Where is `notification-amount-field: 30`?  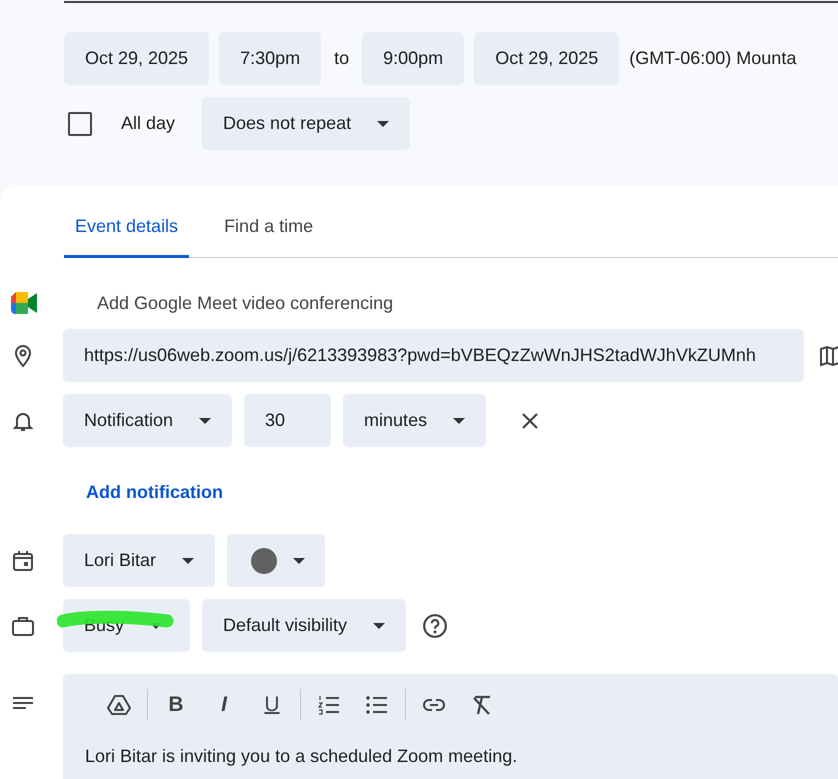
notification-amount-field: 30 is located at coordinates (288, 420).